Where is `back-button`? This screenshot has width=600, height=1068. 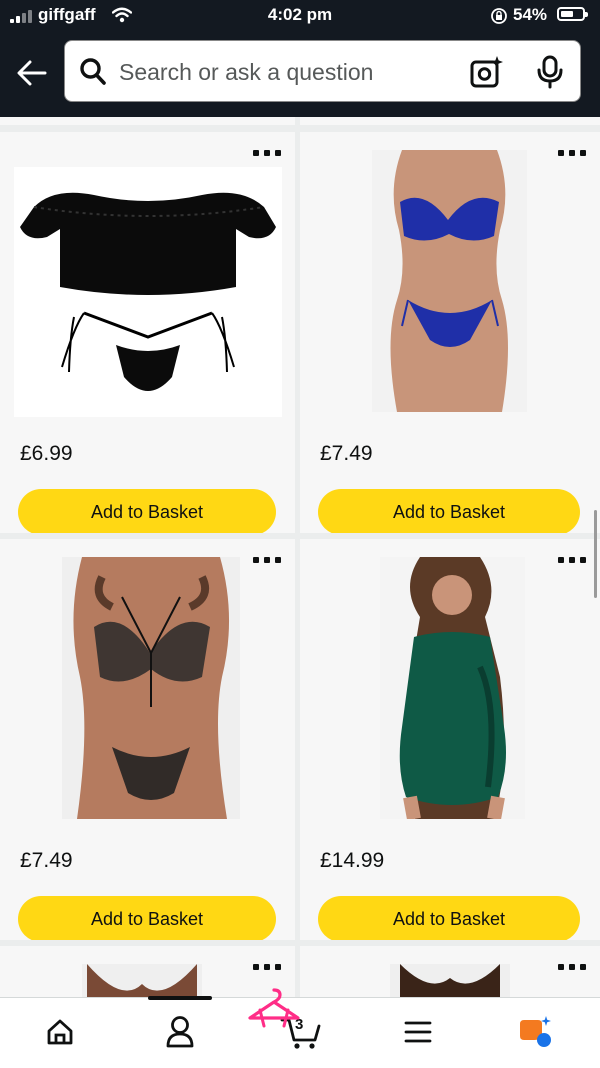
back-button is located at coordinates (32, 73).